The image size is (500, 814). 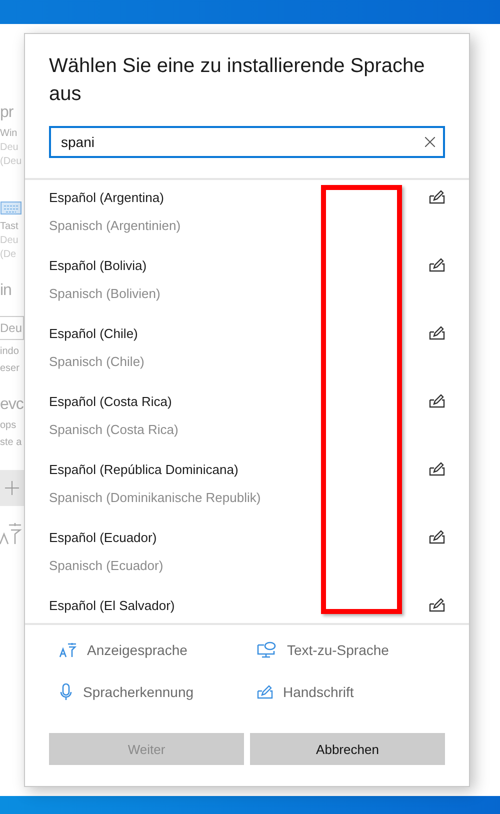 I want to click on background-text: in, so click(x=6, y=291).